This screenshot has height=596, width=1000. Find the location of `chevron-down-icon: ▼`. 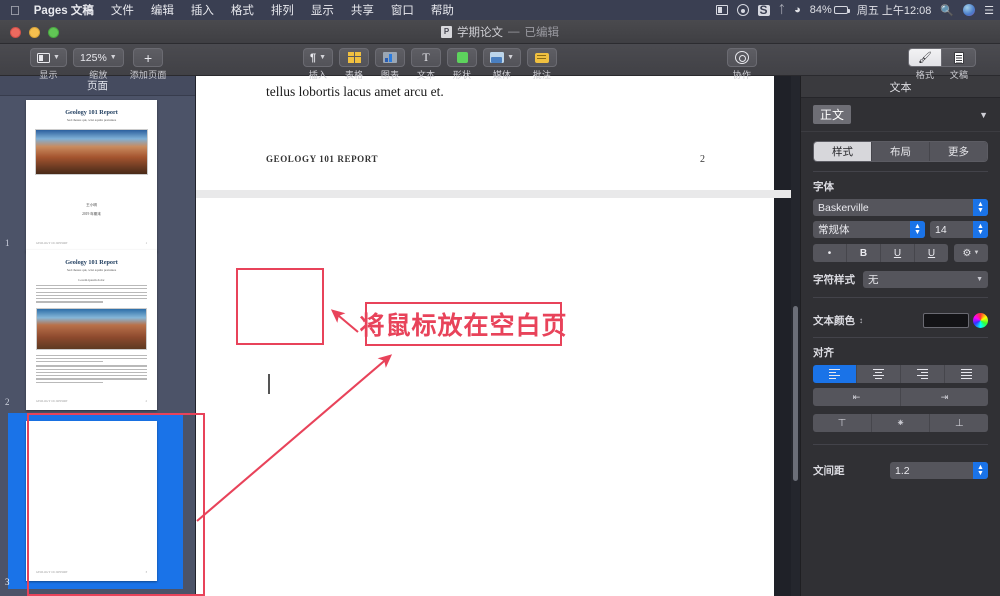

chevron-down-icon: ▼ is located at coordinates (983, 115).